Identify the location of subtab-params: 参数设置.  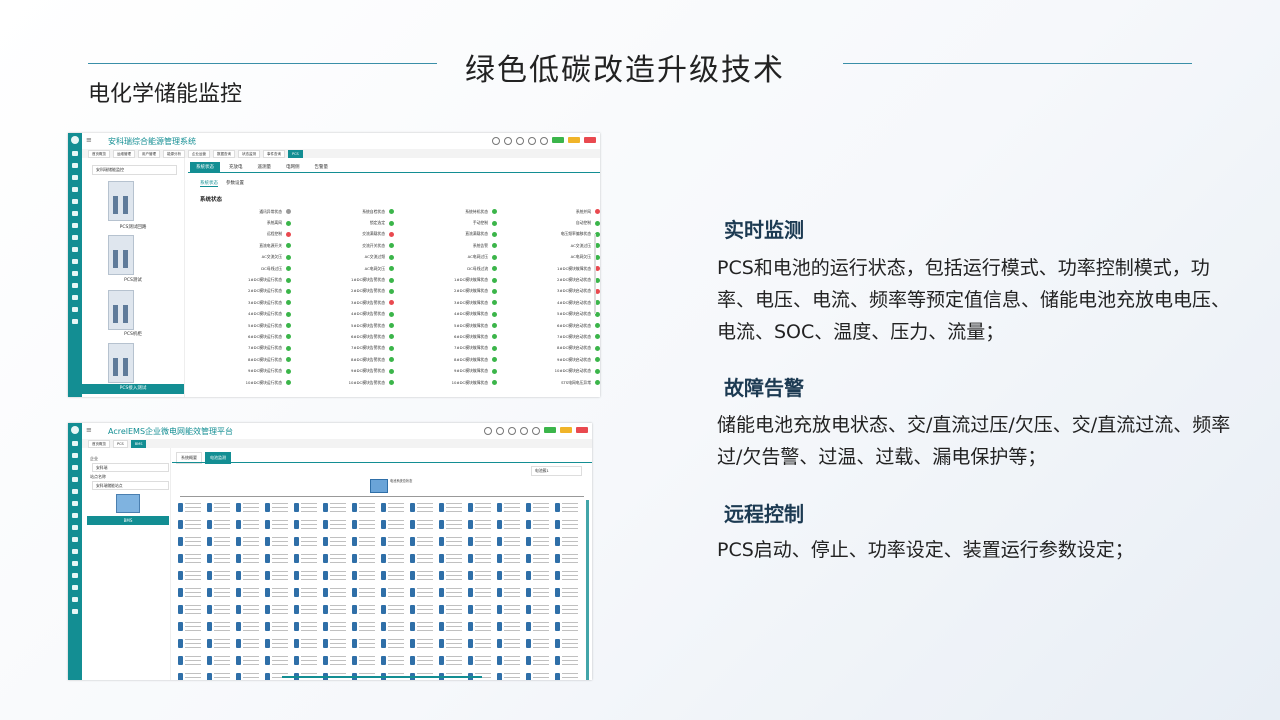
(235, 183).